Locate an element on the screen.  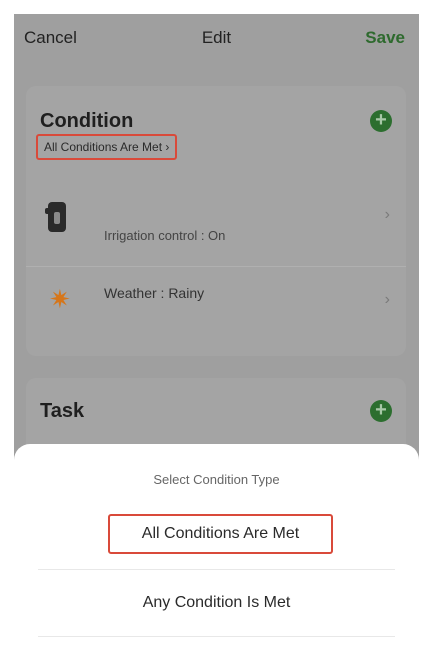
add-condition-icon: + is located at coordinates (381, 121).